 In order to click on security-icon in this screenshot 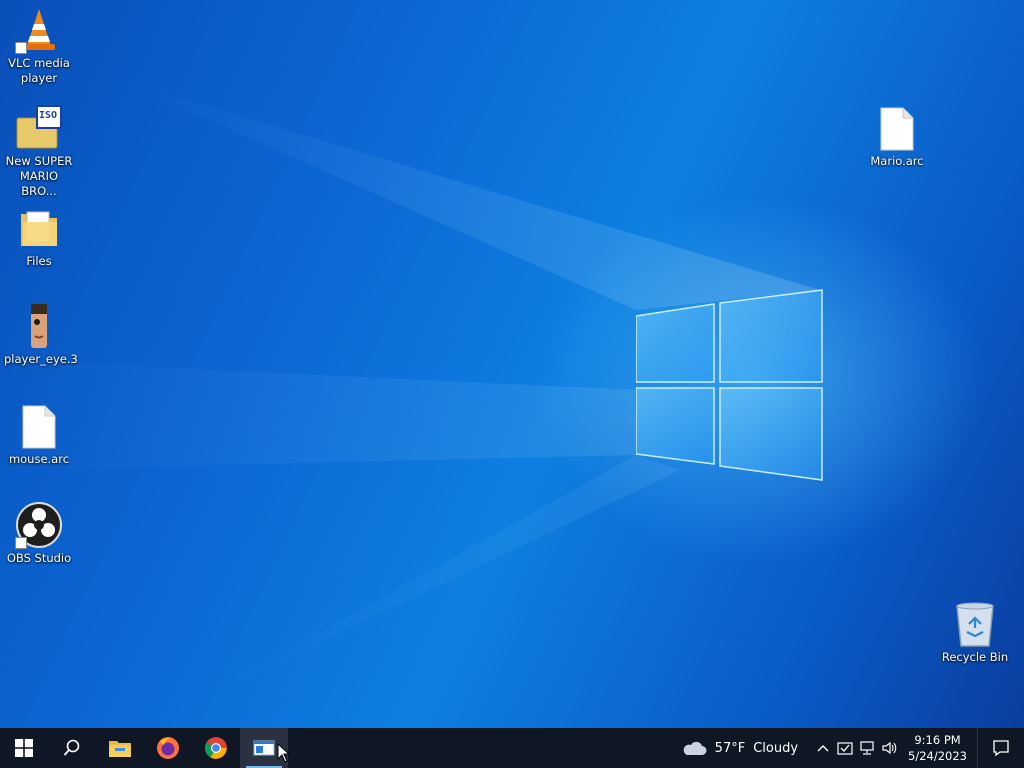, I will do `click(845, 748)`.